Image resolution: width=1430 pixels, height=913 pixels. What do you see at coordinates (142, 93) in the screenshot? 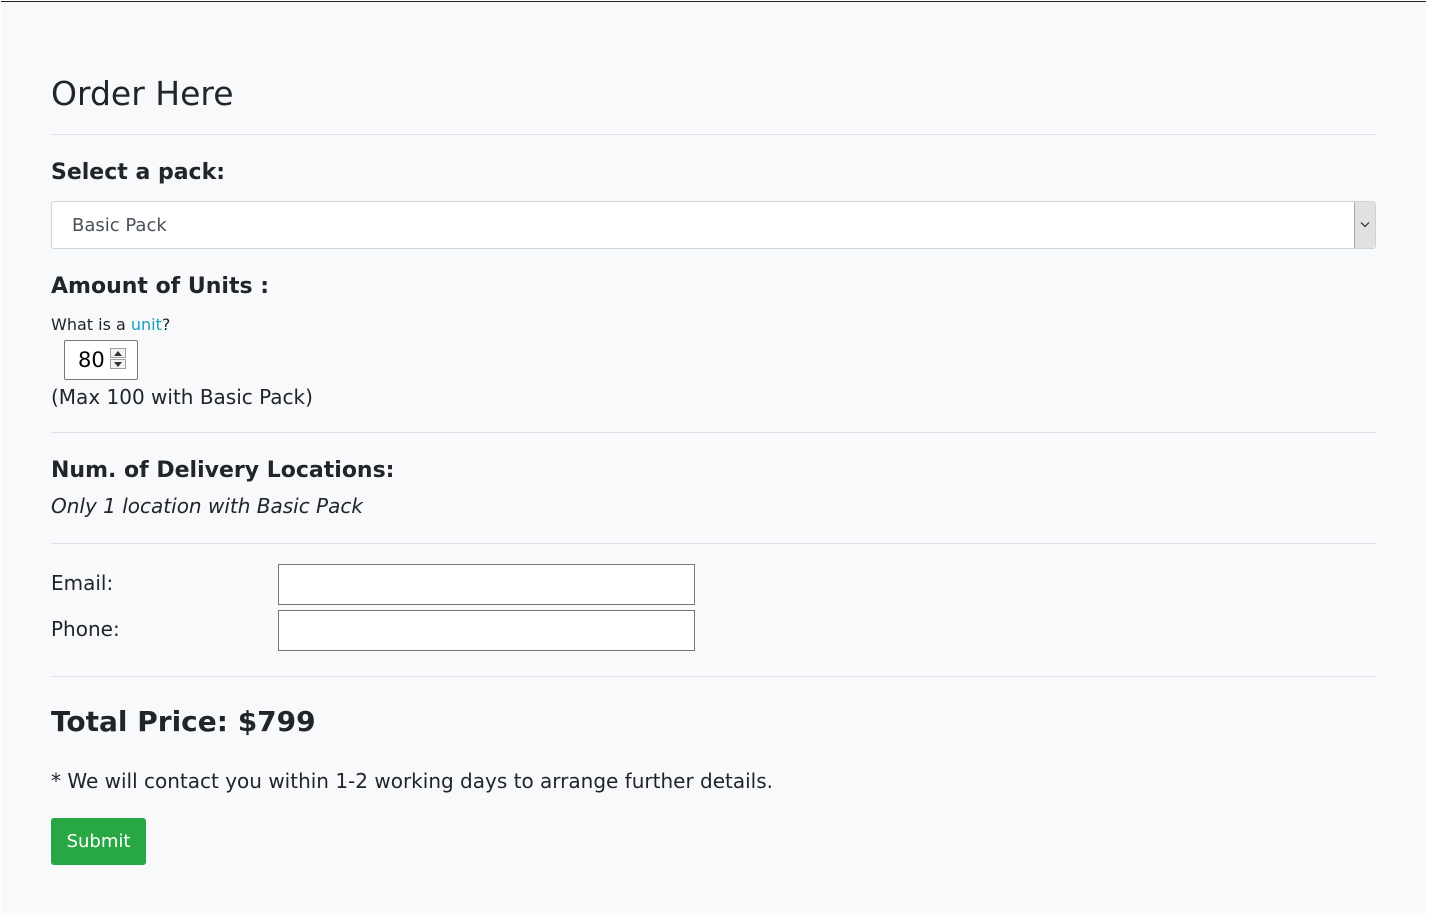
I see `page-title: Order Here` at bounding box center [142, 93].